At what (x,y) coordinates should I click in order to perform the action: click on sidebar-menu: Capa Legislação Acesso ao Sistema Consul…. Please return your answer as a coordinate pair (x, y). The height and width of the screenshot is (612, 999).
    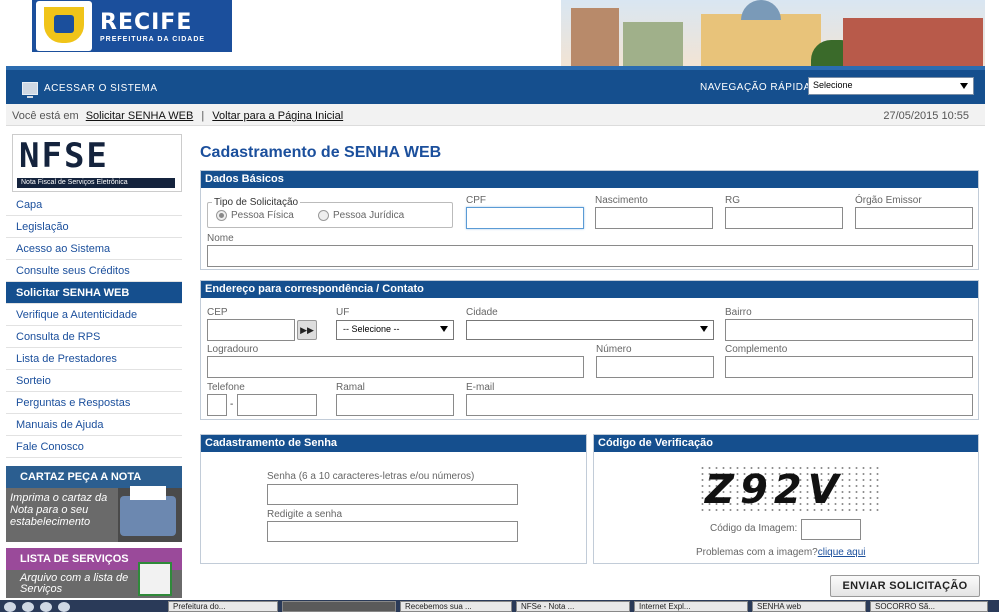
    Looking at the image, I should click on (94, 326).